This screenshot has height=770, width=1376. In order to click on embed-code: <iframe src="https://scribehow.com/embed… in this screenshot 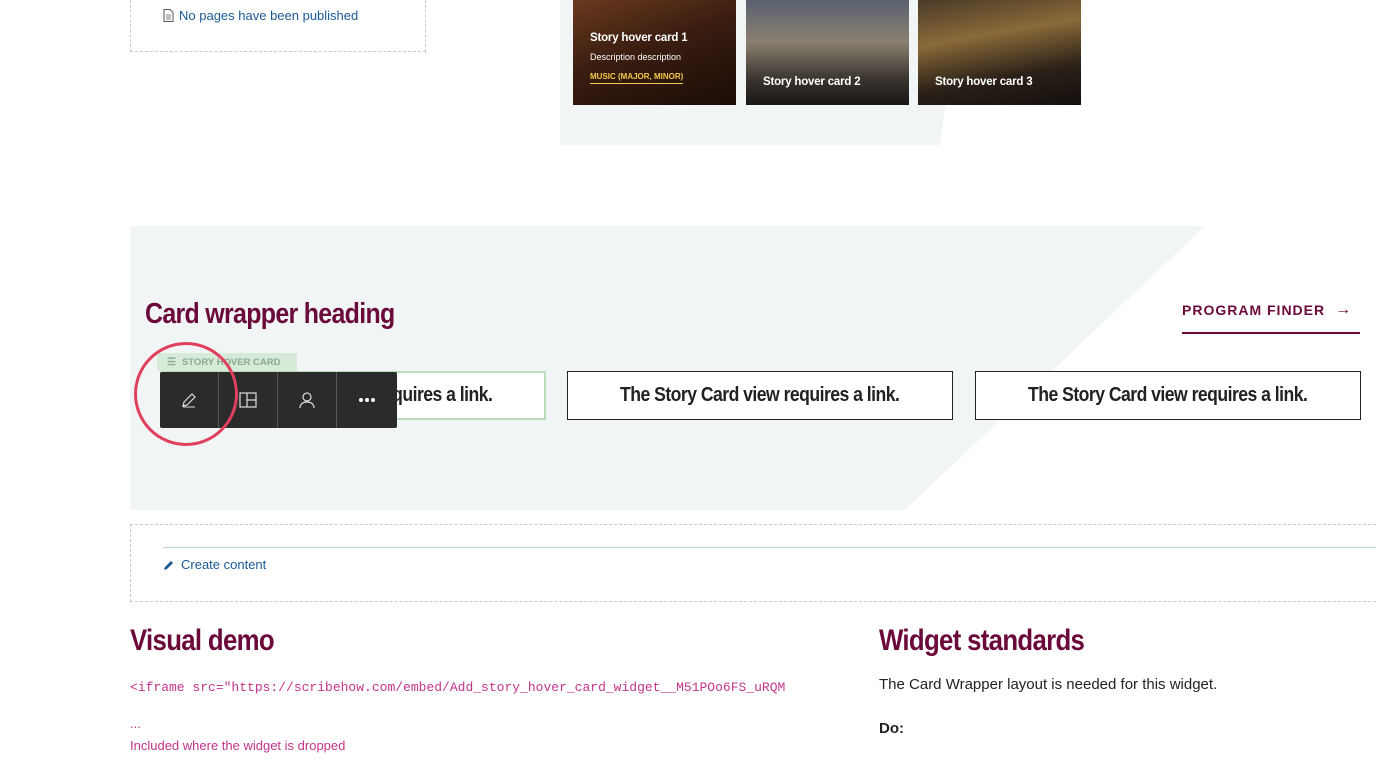, I will do `click(458, 687)`.